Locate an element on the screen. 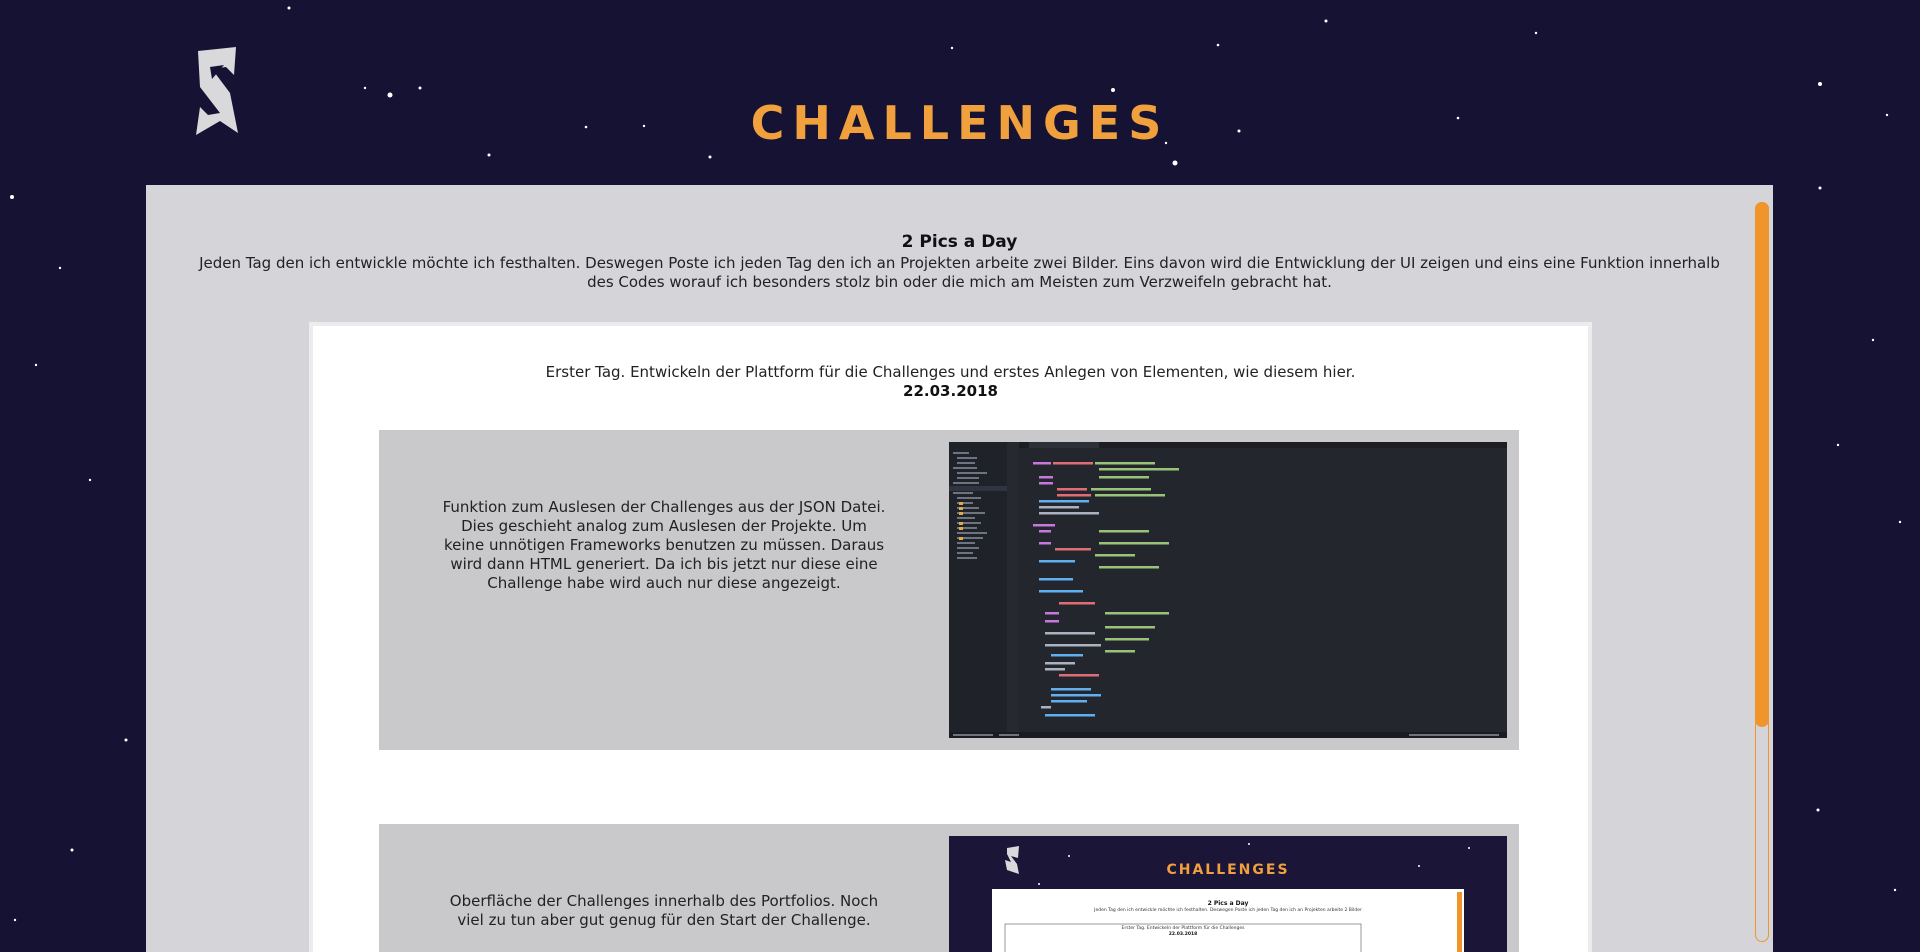 This screenshot has height=952, width=1920. page-title: CHALLENGES is located at coordinates (960, 123).